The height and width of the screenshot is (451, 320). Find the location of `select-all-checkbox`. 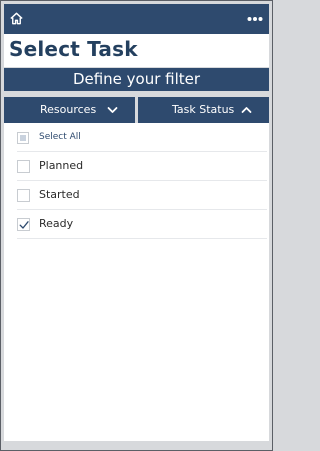

select-all-checkbox is located at coordinates (23, 138).